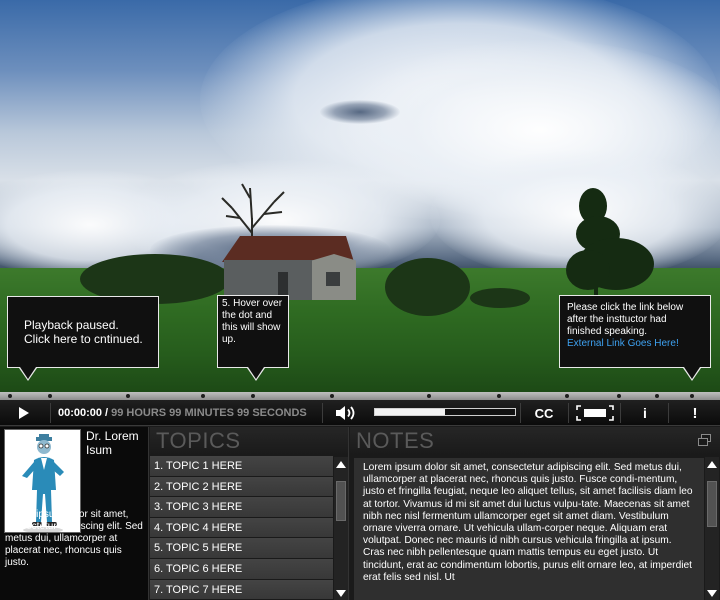 The image size is (720, 600). I want to click on topic-item: 4. TOPIC 4 HERE, so click(241, 528).